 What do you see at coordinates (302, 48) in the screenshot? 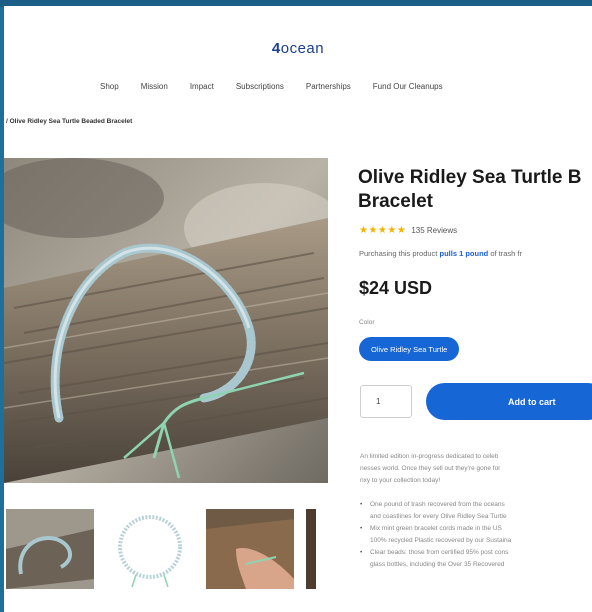
I see `logo-wordmark: ocean` at bounding box center [302, 48].